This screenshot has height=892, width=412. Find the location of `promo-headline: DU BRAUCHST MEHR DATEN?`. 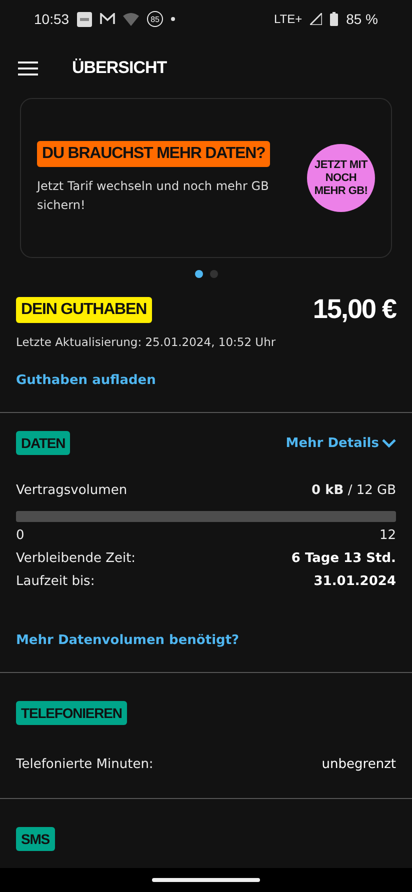

promo-headline: DU BRAUCHST MEHR DATEN? is located at coordinates (153, 154).